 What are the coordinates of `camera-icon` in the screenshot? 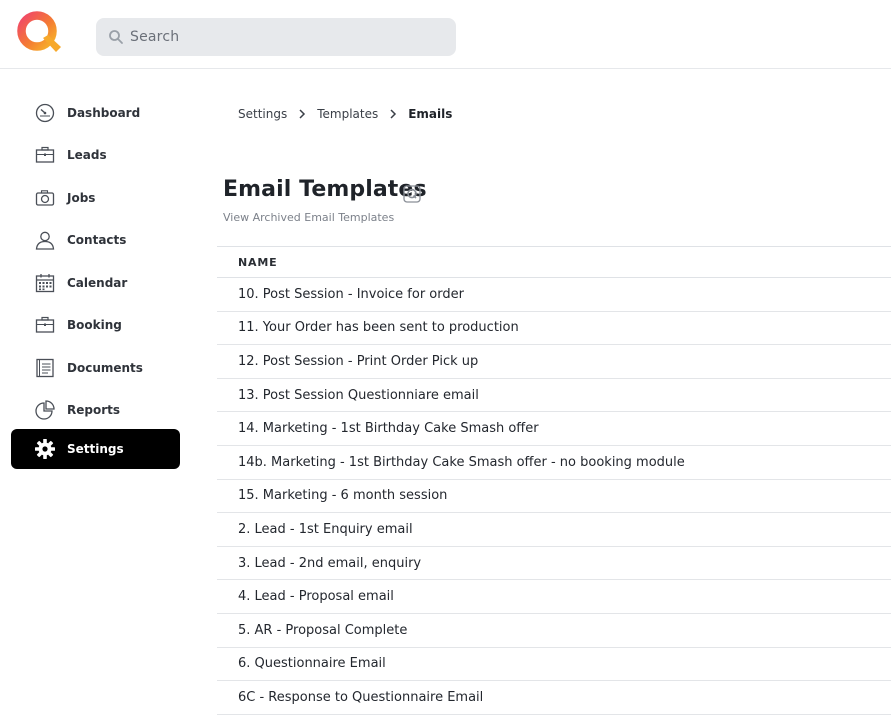 It's located at (45, 198).